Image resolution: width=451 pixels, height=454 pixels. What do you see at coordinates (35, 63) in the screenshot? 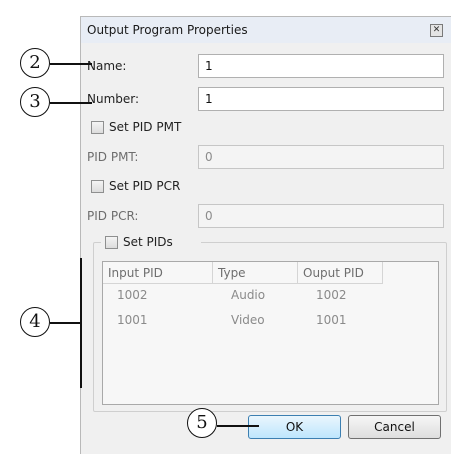
I see `callout-2: 2` at bounding box center [35, 63].